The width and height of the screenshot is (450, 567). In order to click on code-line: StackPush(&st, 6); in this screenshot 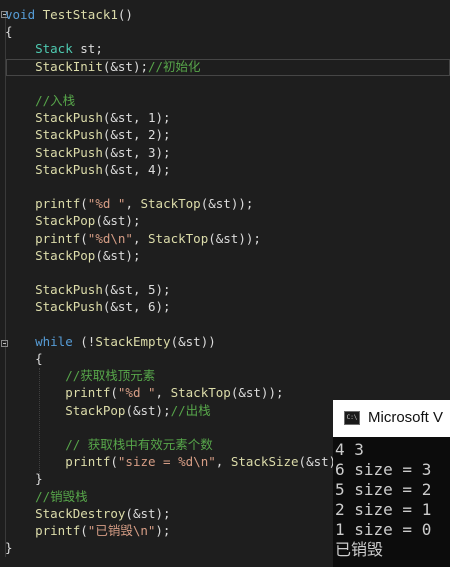, I will do `click(88, 307)`.